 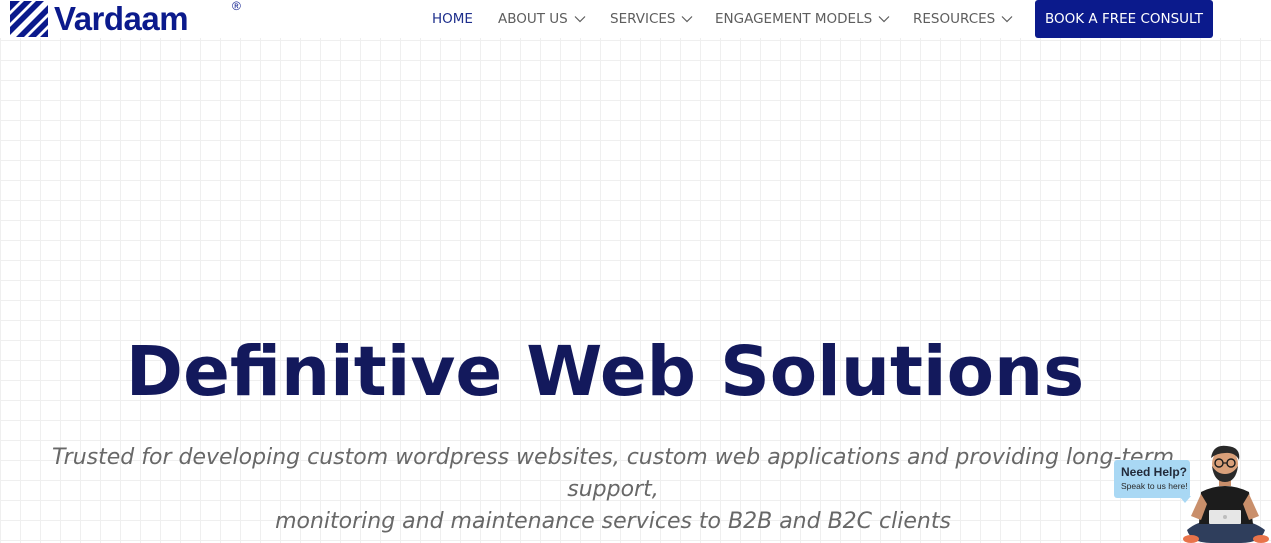 What do you see at coordinates (236, 6) in the screenshot?
I see `registered-mark: ®` at bounding box center [236, 6].